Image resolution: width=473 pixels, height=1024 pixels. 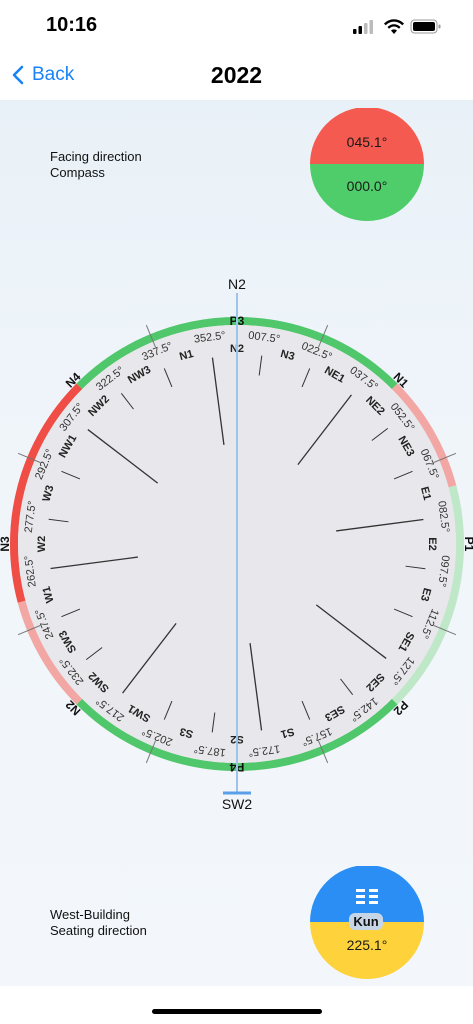 I want to click on facing-offset-value: 000.0°, so click(x=367, y=186).